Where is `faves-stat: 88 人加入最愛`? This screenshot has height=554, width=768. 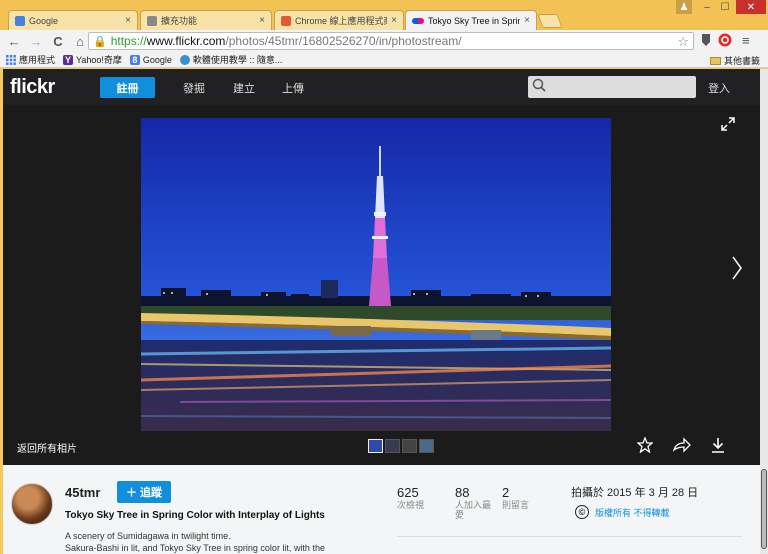 faves-stat: 88 人加入最愛 is located at coordinates (475, 502).